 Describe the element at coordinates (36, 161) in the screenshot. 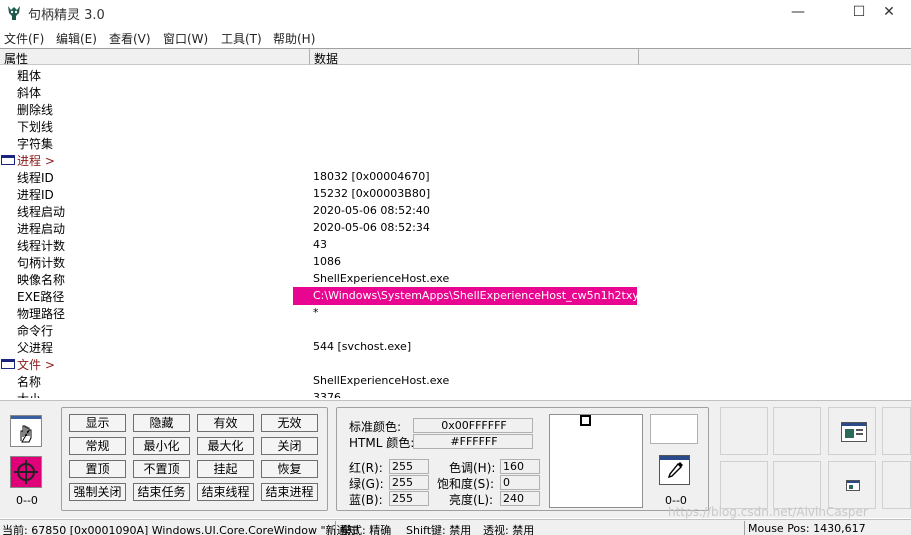

I see `property-label: 进程 >` at that location.